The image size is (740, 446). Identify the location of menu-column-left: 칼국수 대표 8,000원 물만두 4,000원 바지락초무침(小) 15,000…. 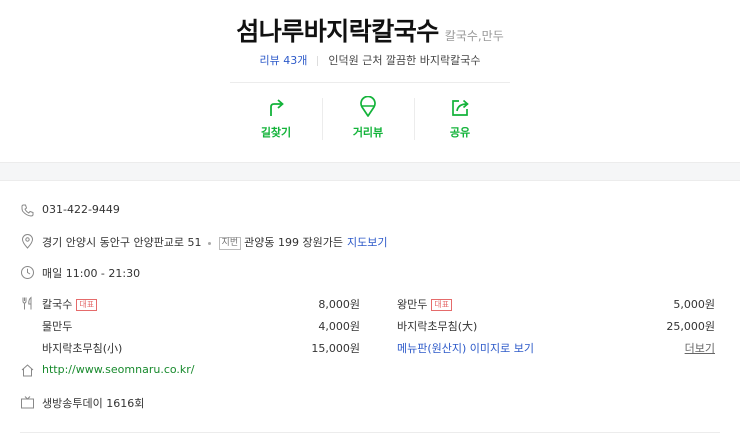
(201, 329).